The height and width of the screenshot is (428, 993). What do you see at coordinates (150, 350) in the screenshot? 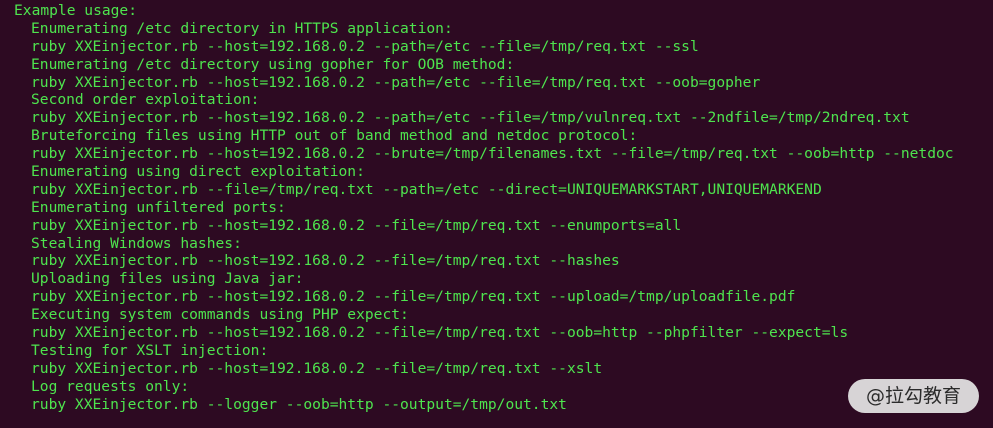
I see `terminal-line: Testing for XSLT injection:` at bounding box center [150, 350].